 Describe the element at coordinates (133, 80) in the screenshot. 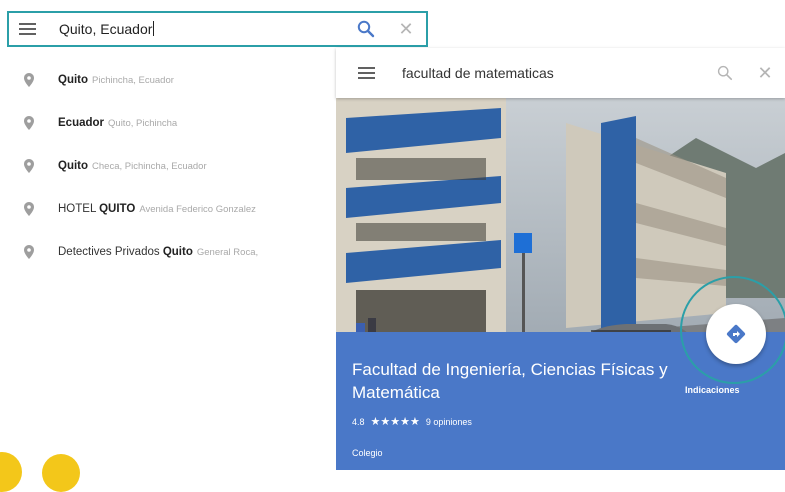

I see `suggestion-secondary: Pichincha, Ecuador` at that location.